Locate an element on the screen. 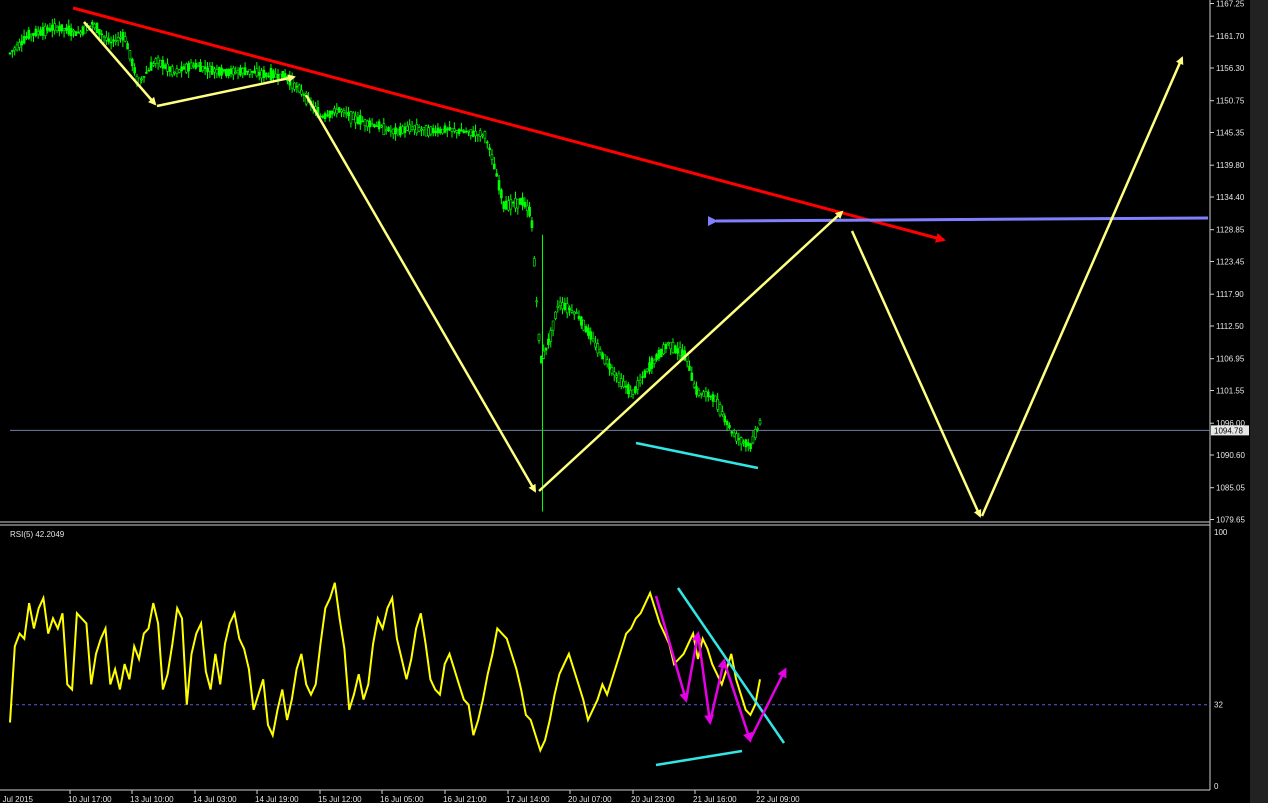  time-tick-label: 9 Jul 2015 is located at coordinates (16, 799).